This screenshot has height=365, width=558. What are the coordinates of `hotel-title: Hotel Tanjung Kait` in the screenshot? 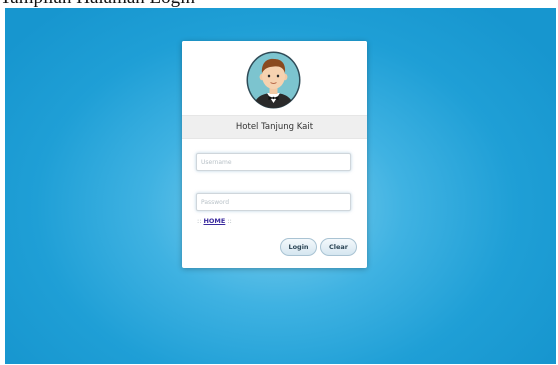 It's located at (274, 127).